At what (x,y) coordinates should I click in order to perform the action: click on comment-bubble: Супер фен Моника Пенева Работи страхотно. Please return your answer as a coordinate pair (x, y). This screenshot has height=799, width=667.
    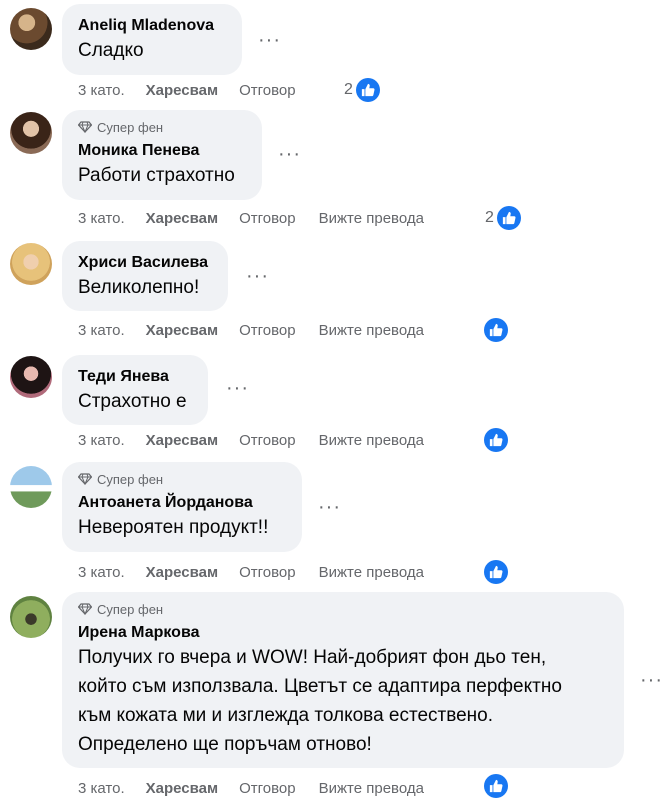
    Looking at the image, I should click on (162, 155).